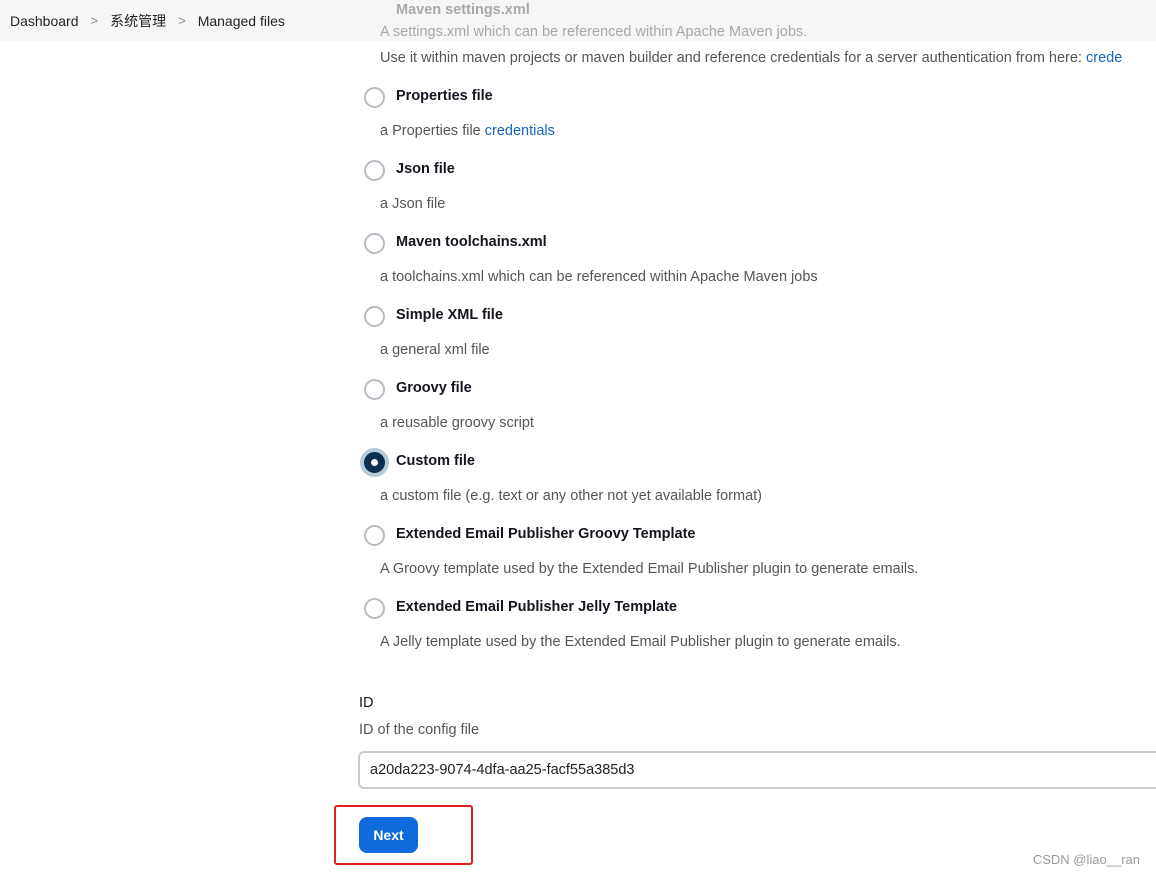 This screenshot has height=877, width=1156. I want to click on id-input, so click(757, 770).